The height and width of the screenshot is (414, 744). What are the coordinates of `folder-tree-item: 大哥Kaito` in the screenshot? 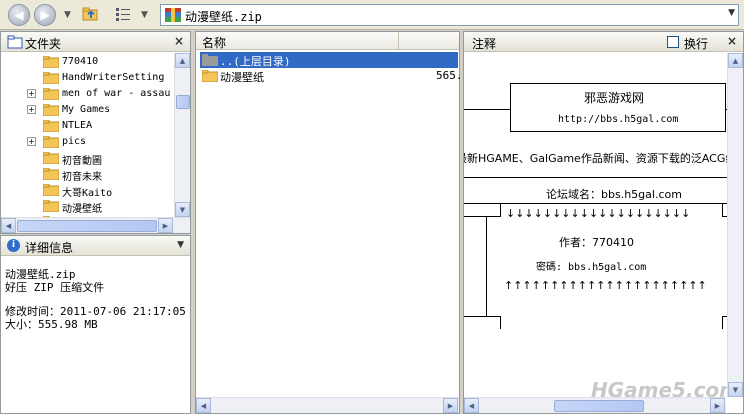 It's located at (87, 190).